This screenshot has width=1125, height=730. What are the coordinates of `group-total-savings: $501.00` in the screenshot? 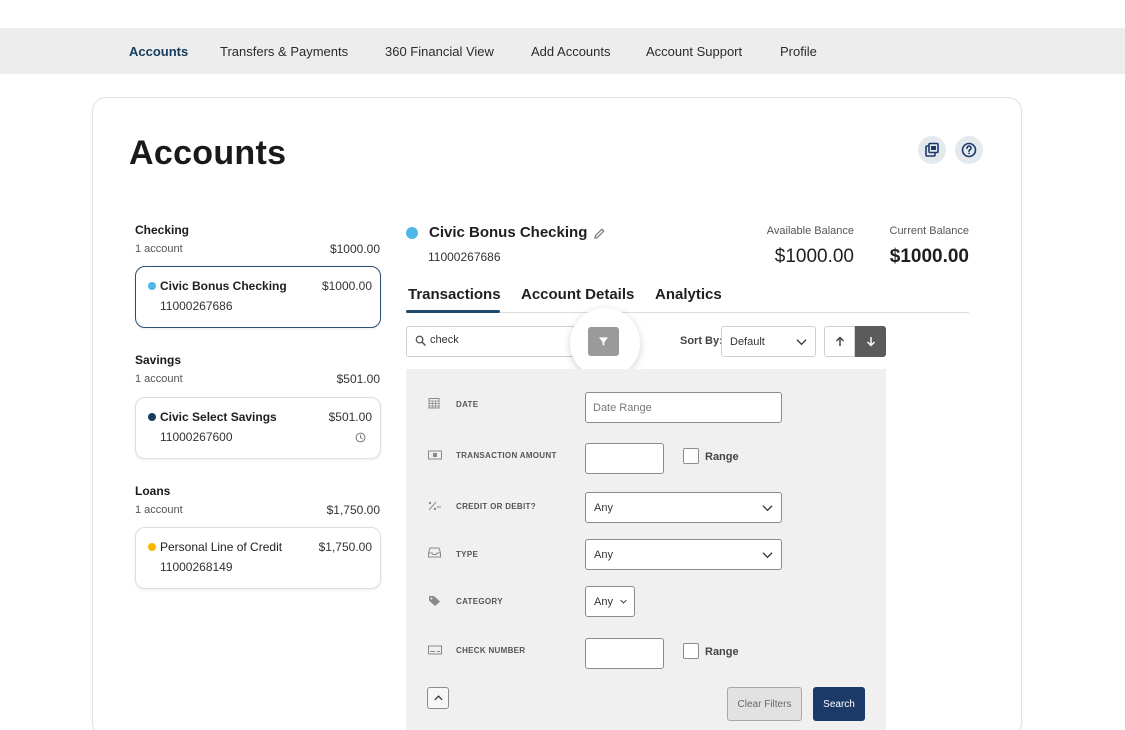 It's located at (358, 379).